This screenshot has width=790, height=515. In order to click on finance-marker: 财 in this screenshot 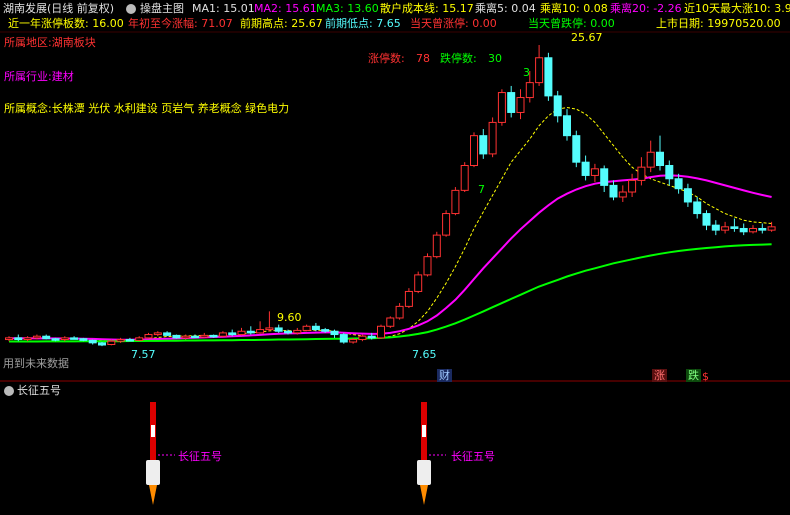, I will do `click(444, 375)`.